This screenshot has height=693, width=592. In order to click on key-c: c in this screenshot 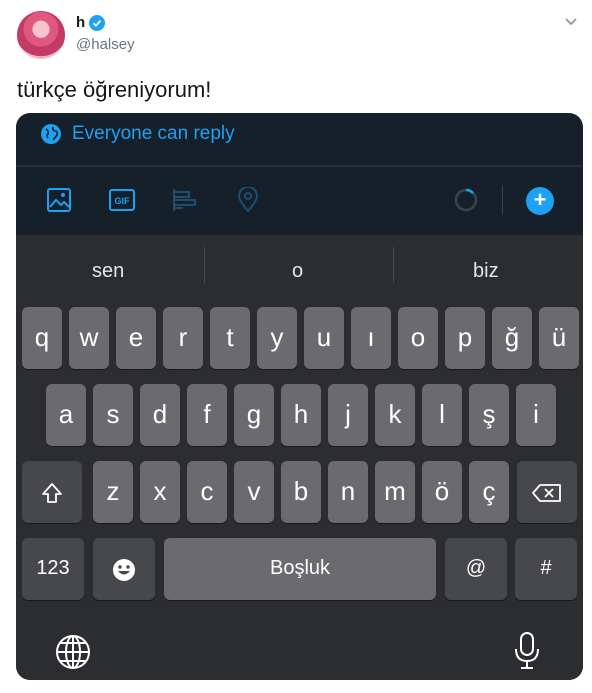, I will do `click(207, 492)`.